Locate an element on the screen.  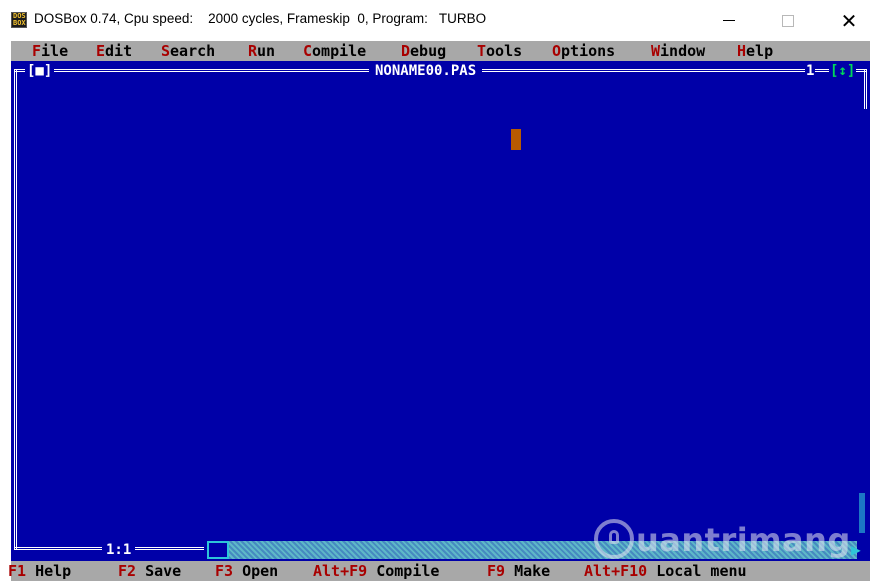
window-close-box: [■] is located at coordinates (40, 71).